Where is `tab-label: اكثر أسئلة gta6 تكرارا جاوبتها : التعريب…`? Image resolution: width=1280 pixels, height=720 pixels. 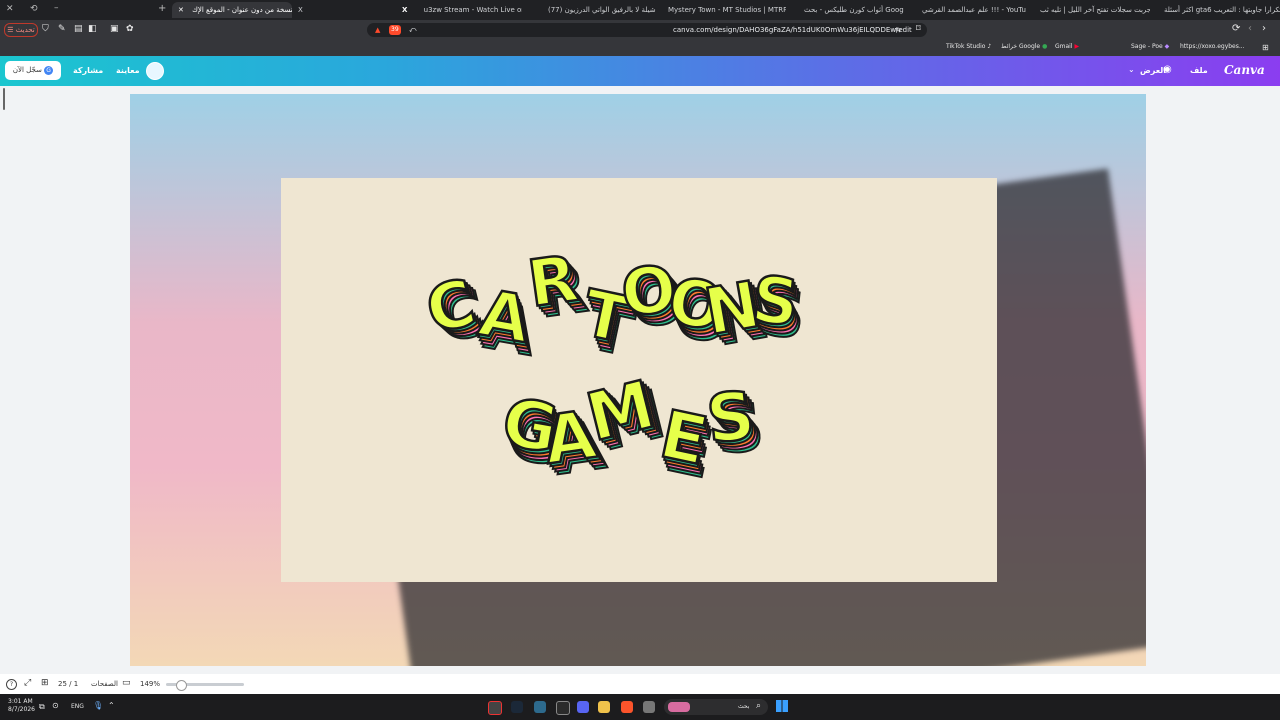 tab-label: اكثر أسئلة gta6 تكرارا جاوبتها : التعريب… is located at coordinates (1222, 10).